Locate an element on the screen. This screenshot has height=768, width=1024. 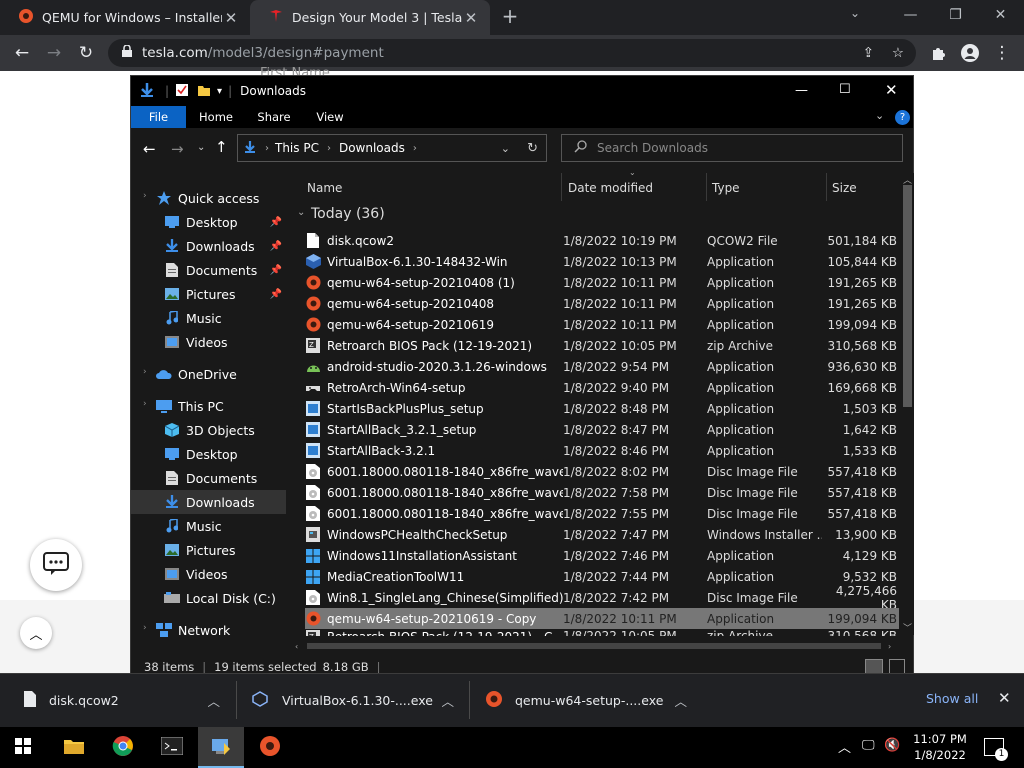
nav-pc-3d-objects: 3D Objects is located at coordinates (208, 430).